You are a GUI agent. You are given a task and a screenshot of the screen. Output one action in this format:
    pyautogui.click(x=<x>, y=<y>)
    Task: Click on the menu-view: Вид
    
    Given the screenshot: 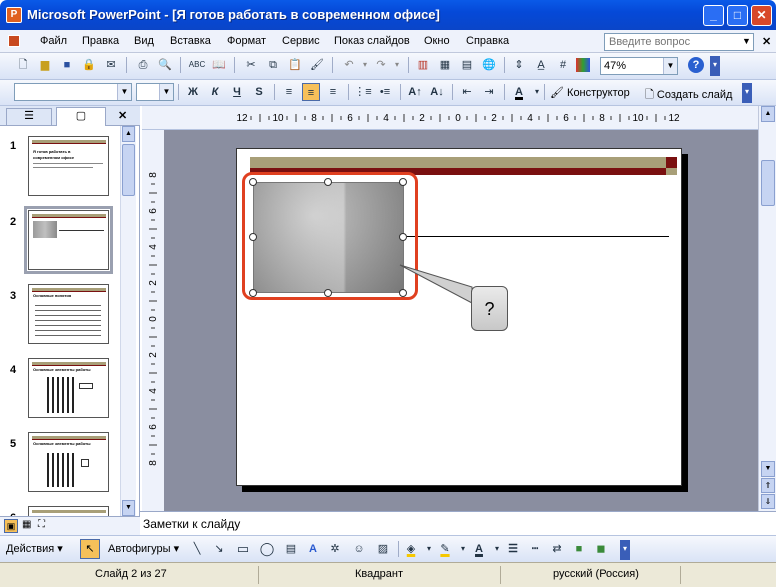 What is the action you would take?
    pyautogui.click(x=144, y=41)
    